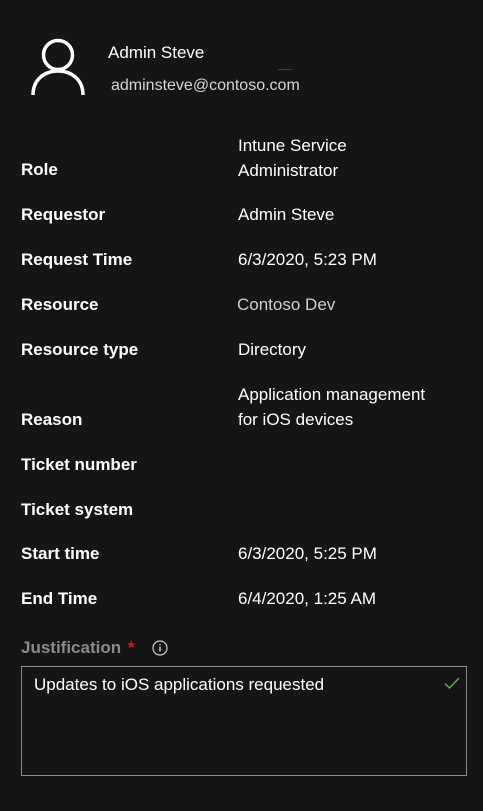 The width and height of the screenshot is (483, 811). Describe the element at coordinates (353, 158) in the screenshot. I see `detail-value: Intune Service Administrator` at that location.